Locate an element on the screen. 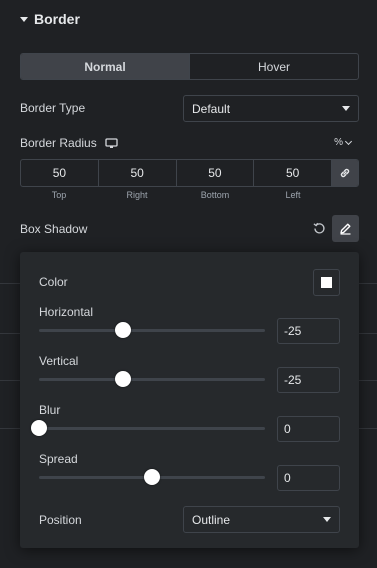 This screenshot has height=568, width=377. section-header-border: Border is located at coordinates (50, 19).